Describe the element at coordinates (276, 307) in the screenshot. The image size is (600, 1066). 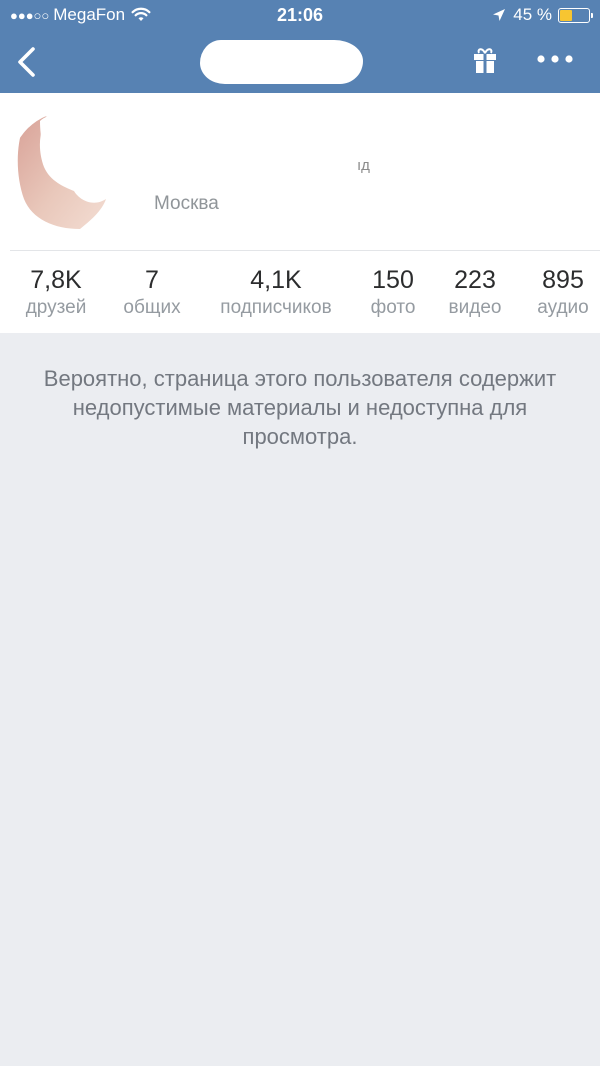
I see `stat-followers-label: подписчиков` at that location.